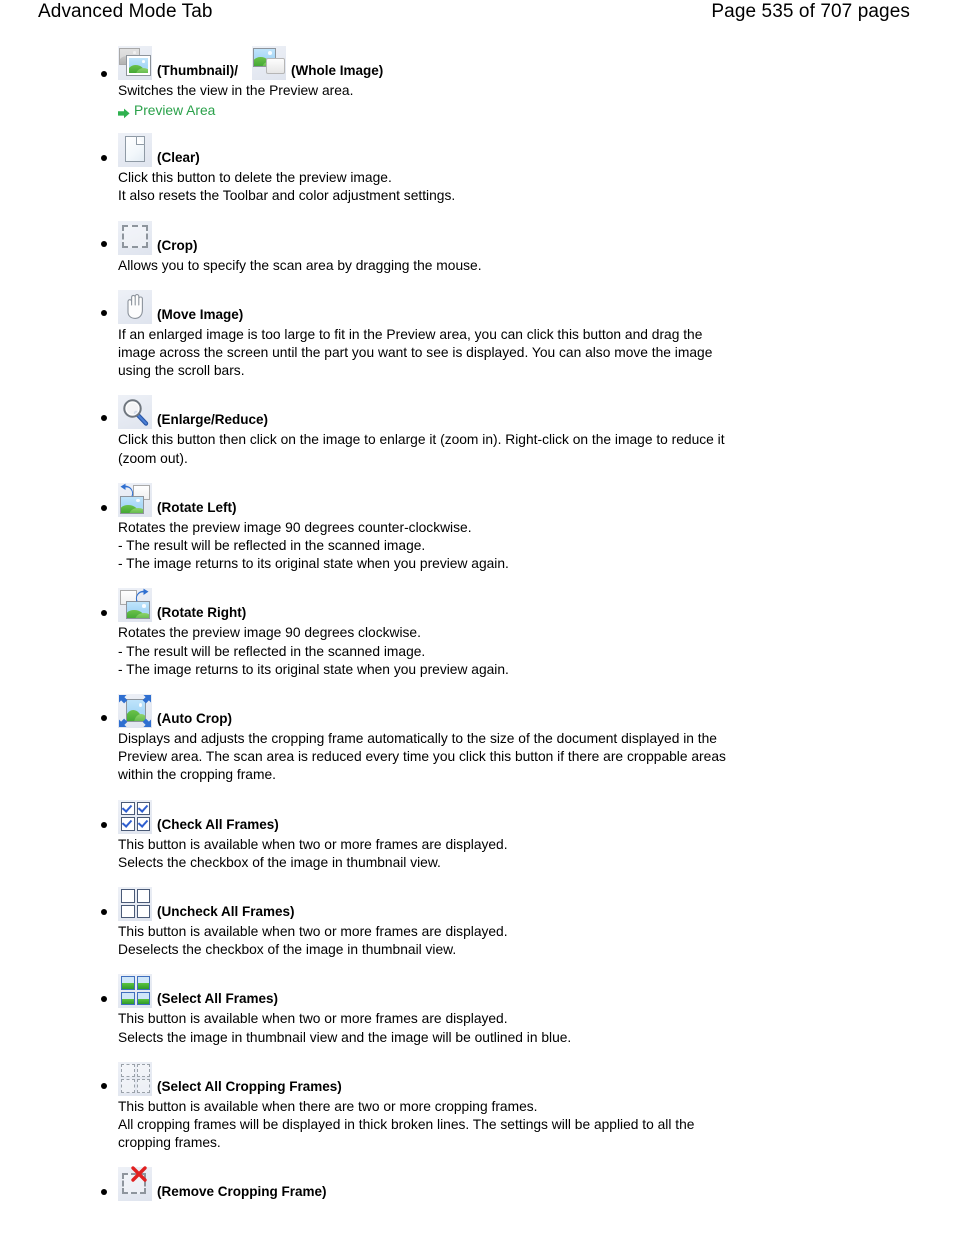  What do you see at coordinates (139, 1174) in the screenshot?
I see `red-x-icon` at bounding box center [139, 1174].